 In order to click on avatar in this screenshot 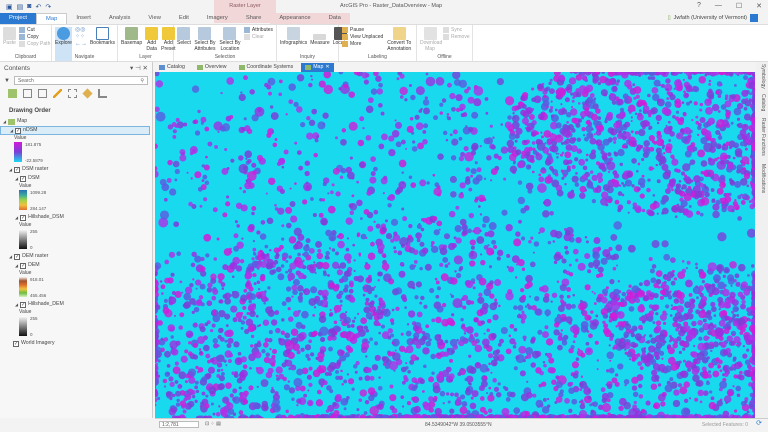, I will do `click(754, 18)`.